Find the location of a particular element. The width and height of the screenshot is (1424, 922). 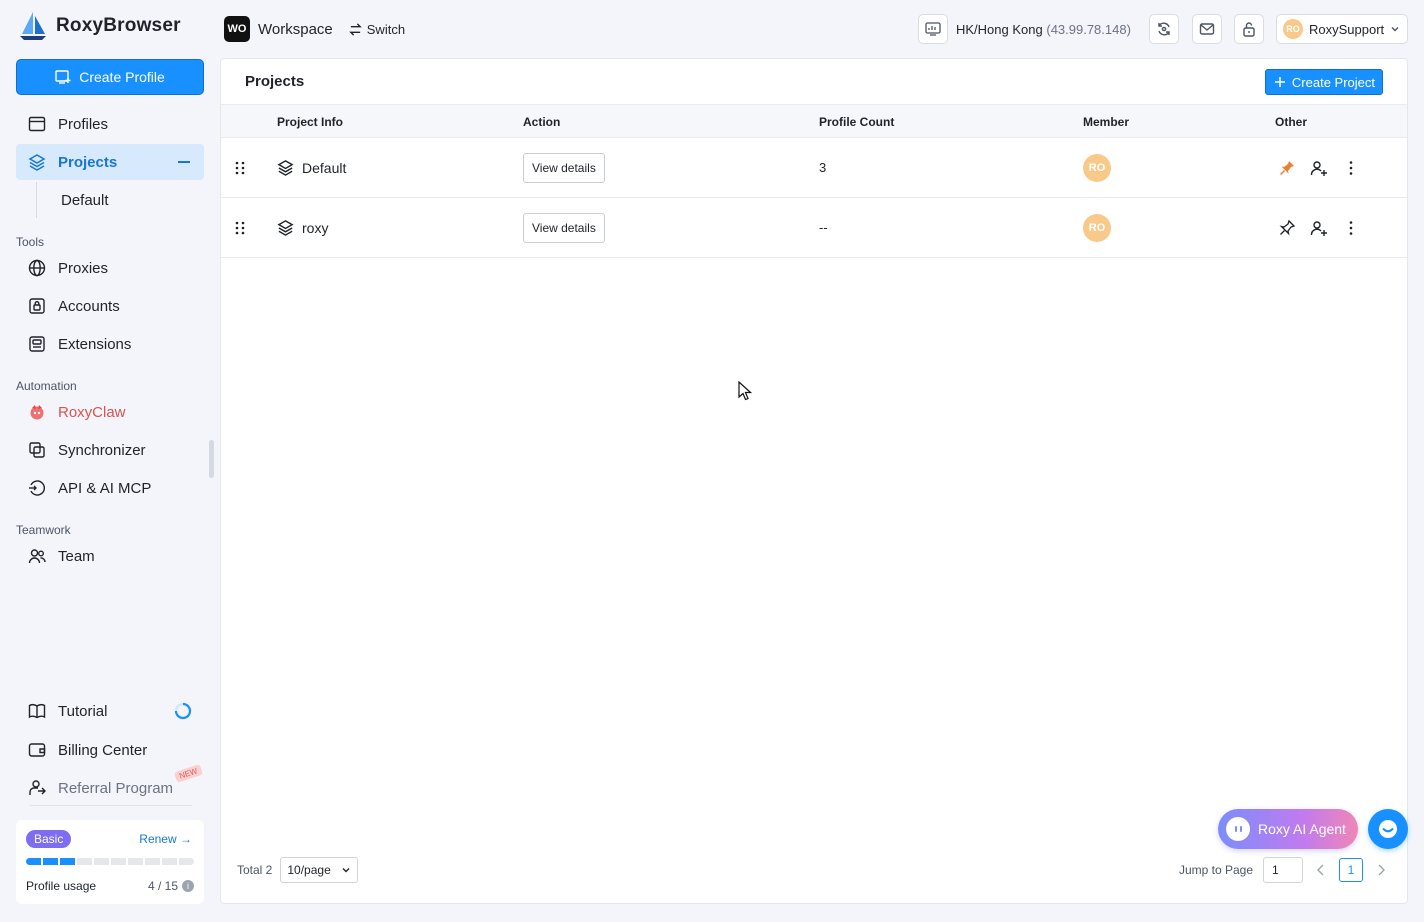

user-name: RoxySupport is located at coordinates (1347, 29).